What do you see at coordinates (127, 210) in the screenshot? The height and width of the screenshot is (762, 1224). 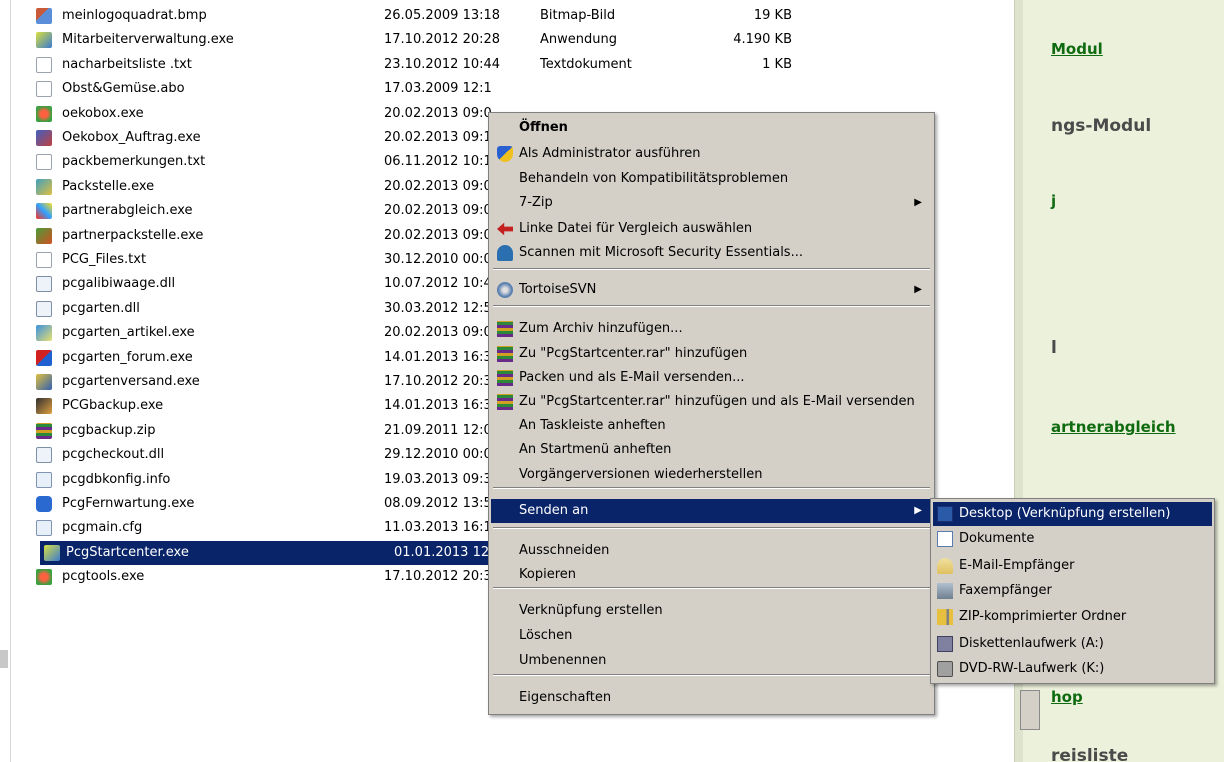 I see `file-name: partnerabgleich.exe` at bounding box center [127, 210].